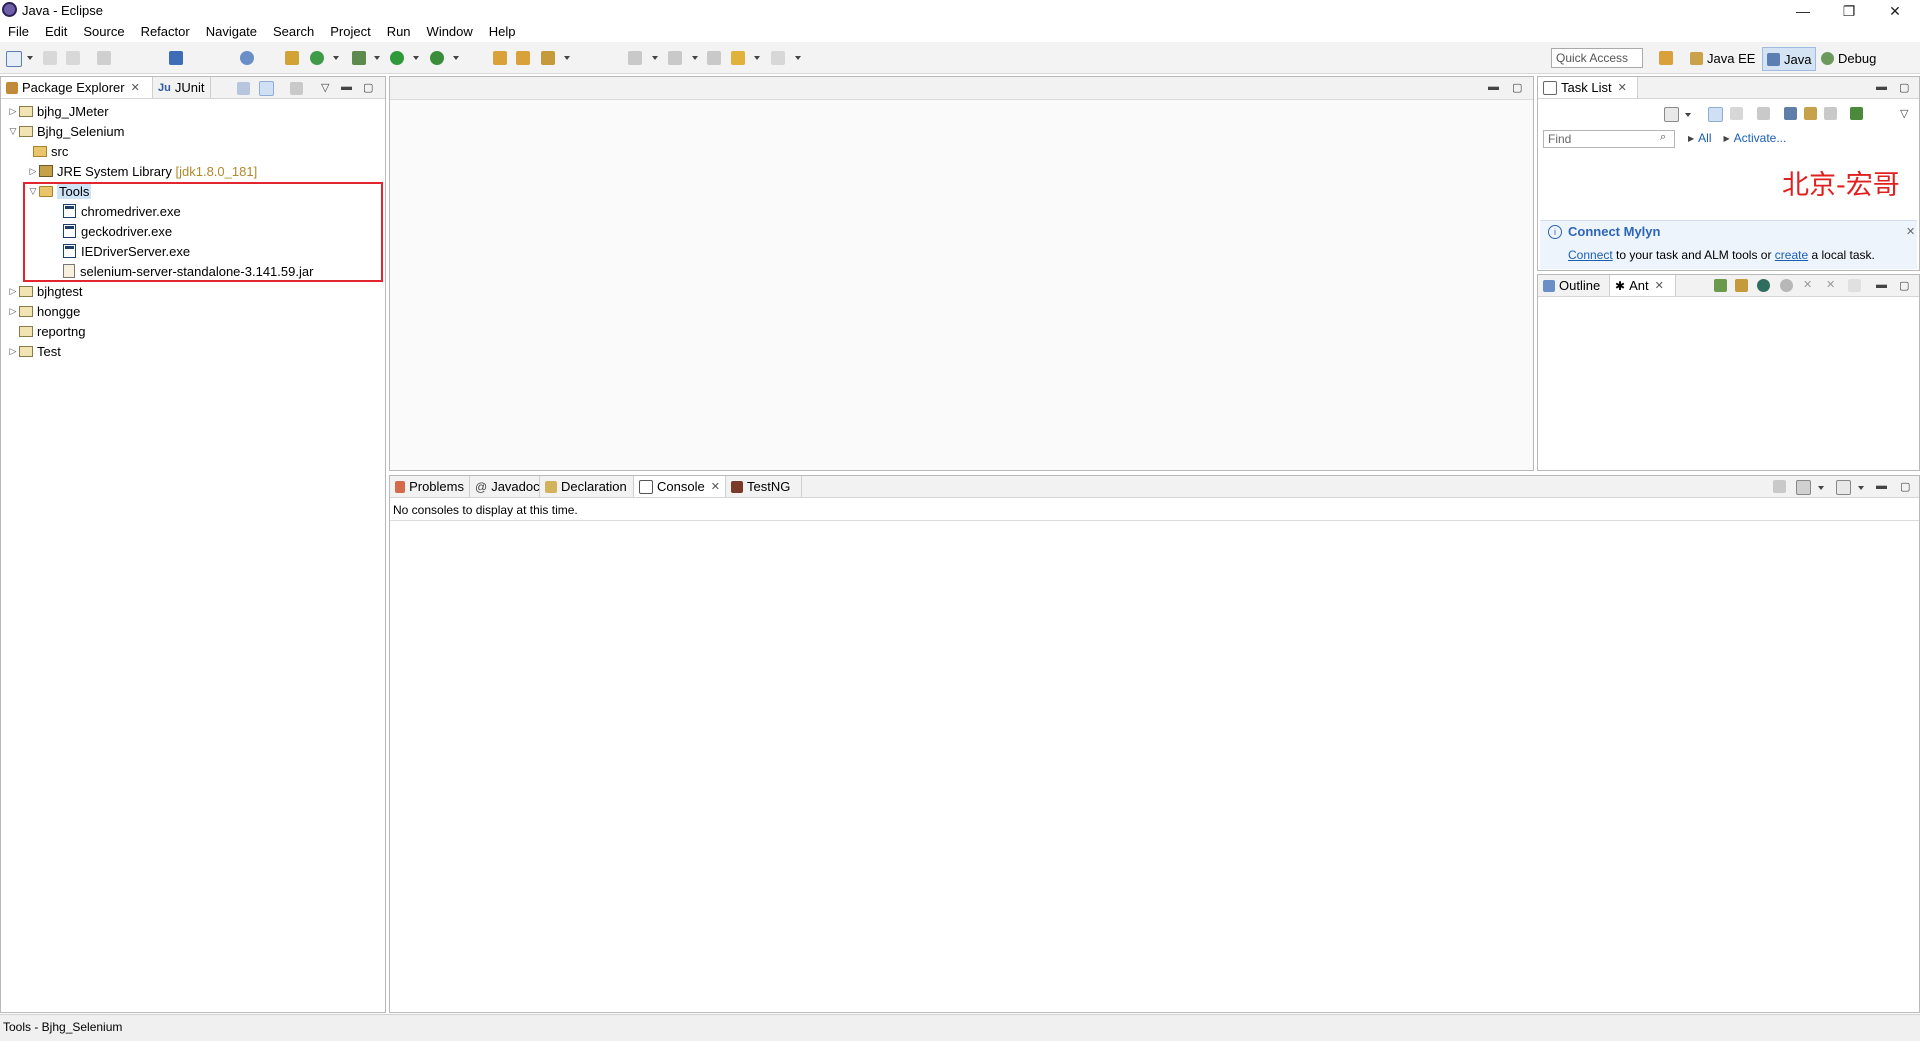 Image resolution: width=1920 pixels, height=1041 pixels. What do you see at coordinates (523, 58) in the screenshot?
I see `open-resource-icon` at bounding box center [523, 58].